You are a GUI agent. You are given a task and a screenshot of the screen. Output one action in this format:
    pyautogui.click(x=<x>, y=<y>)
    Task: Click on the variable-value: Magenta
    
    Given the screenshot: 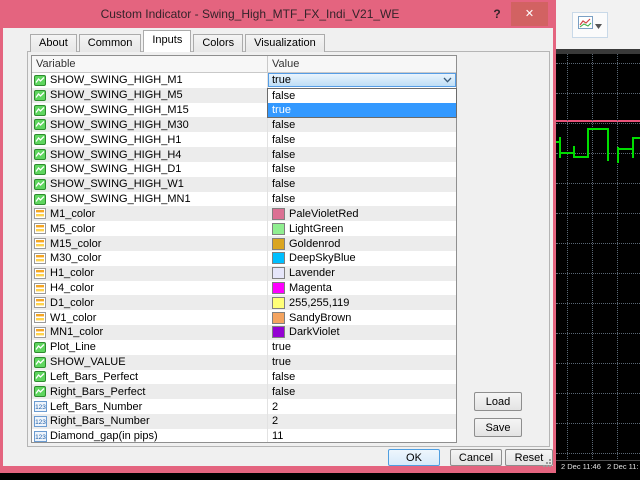 What is the action you would take?
    pyautogui.click(x=310, y=288)
    